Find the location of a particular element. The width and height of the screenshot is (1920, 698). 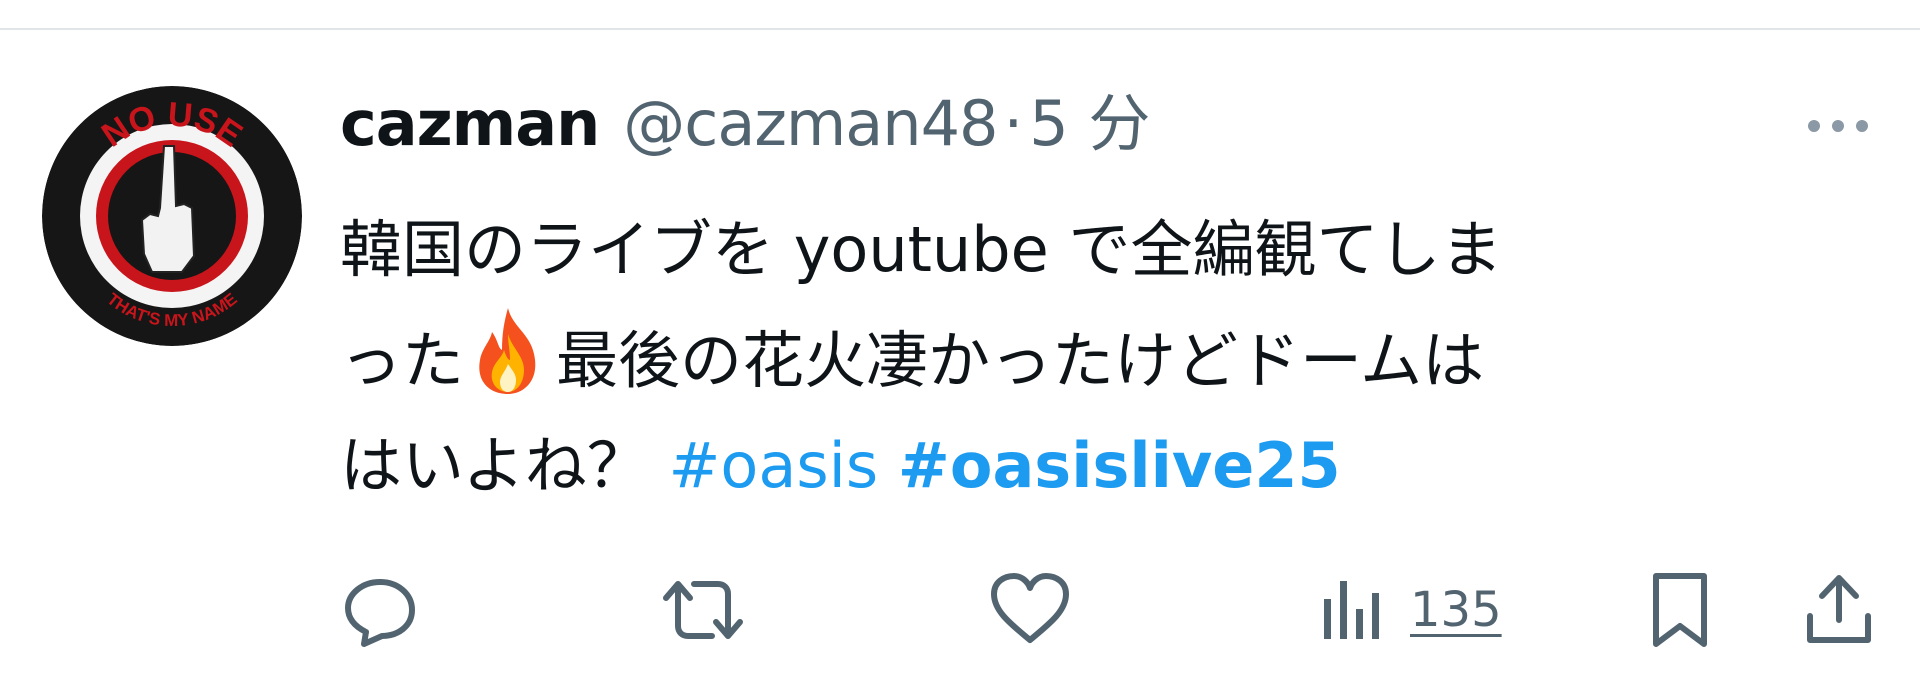

tweet-text-line-3: はいよね？ #oasis #oasislive25 is located at coordinates (1110, 466).